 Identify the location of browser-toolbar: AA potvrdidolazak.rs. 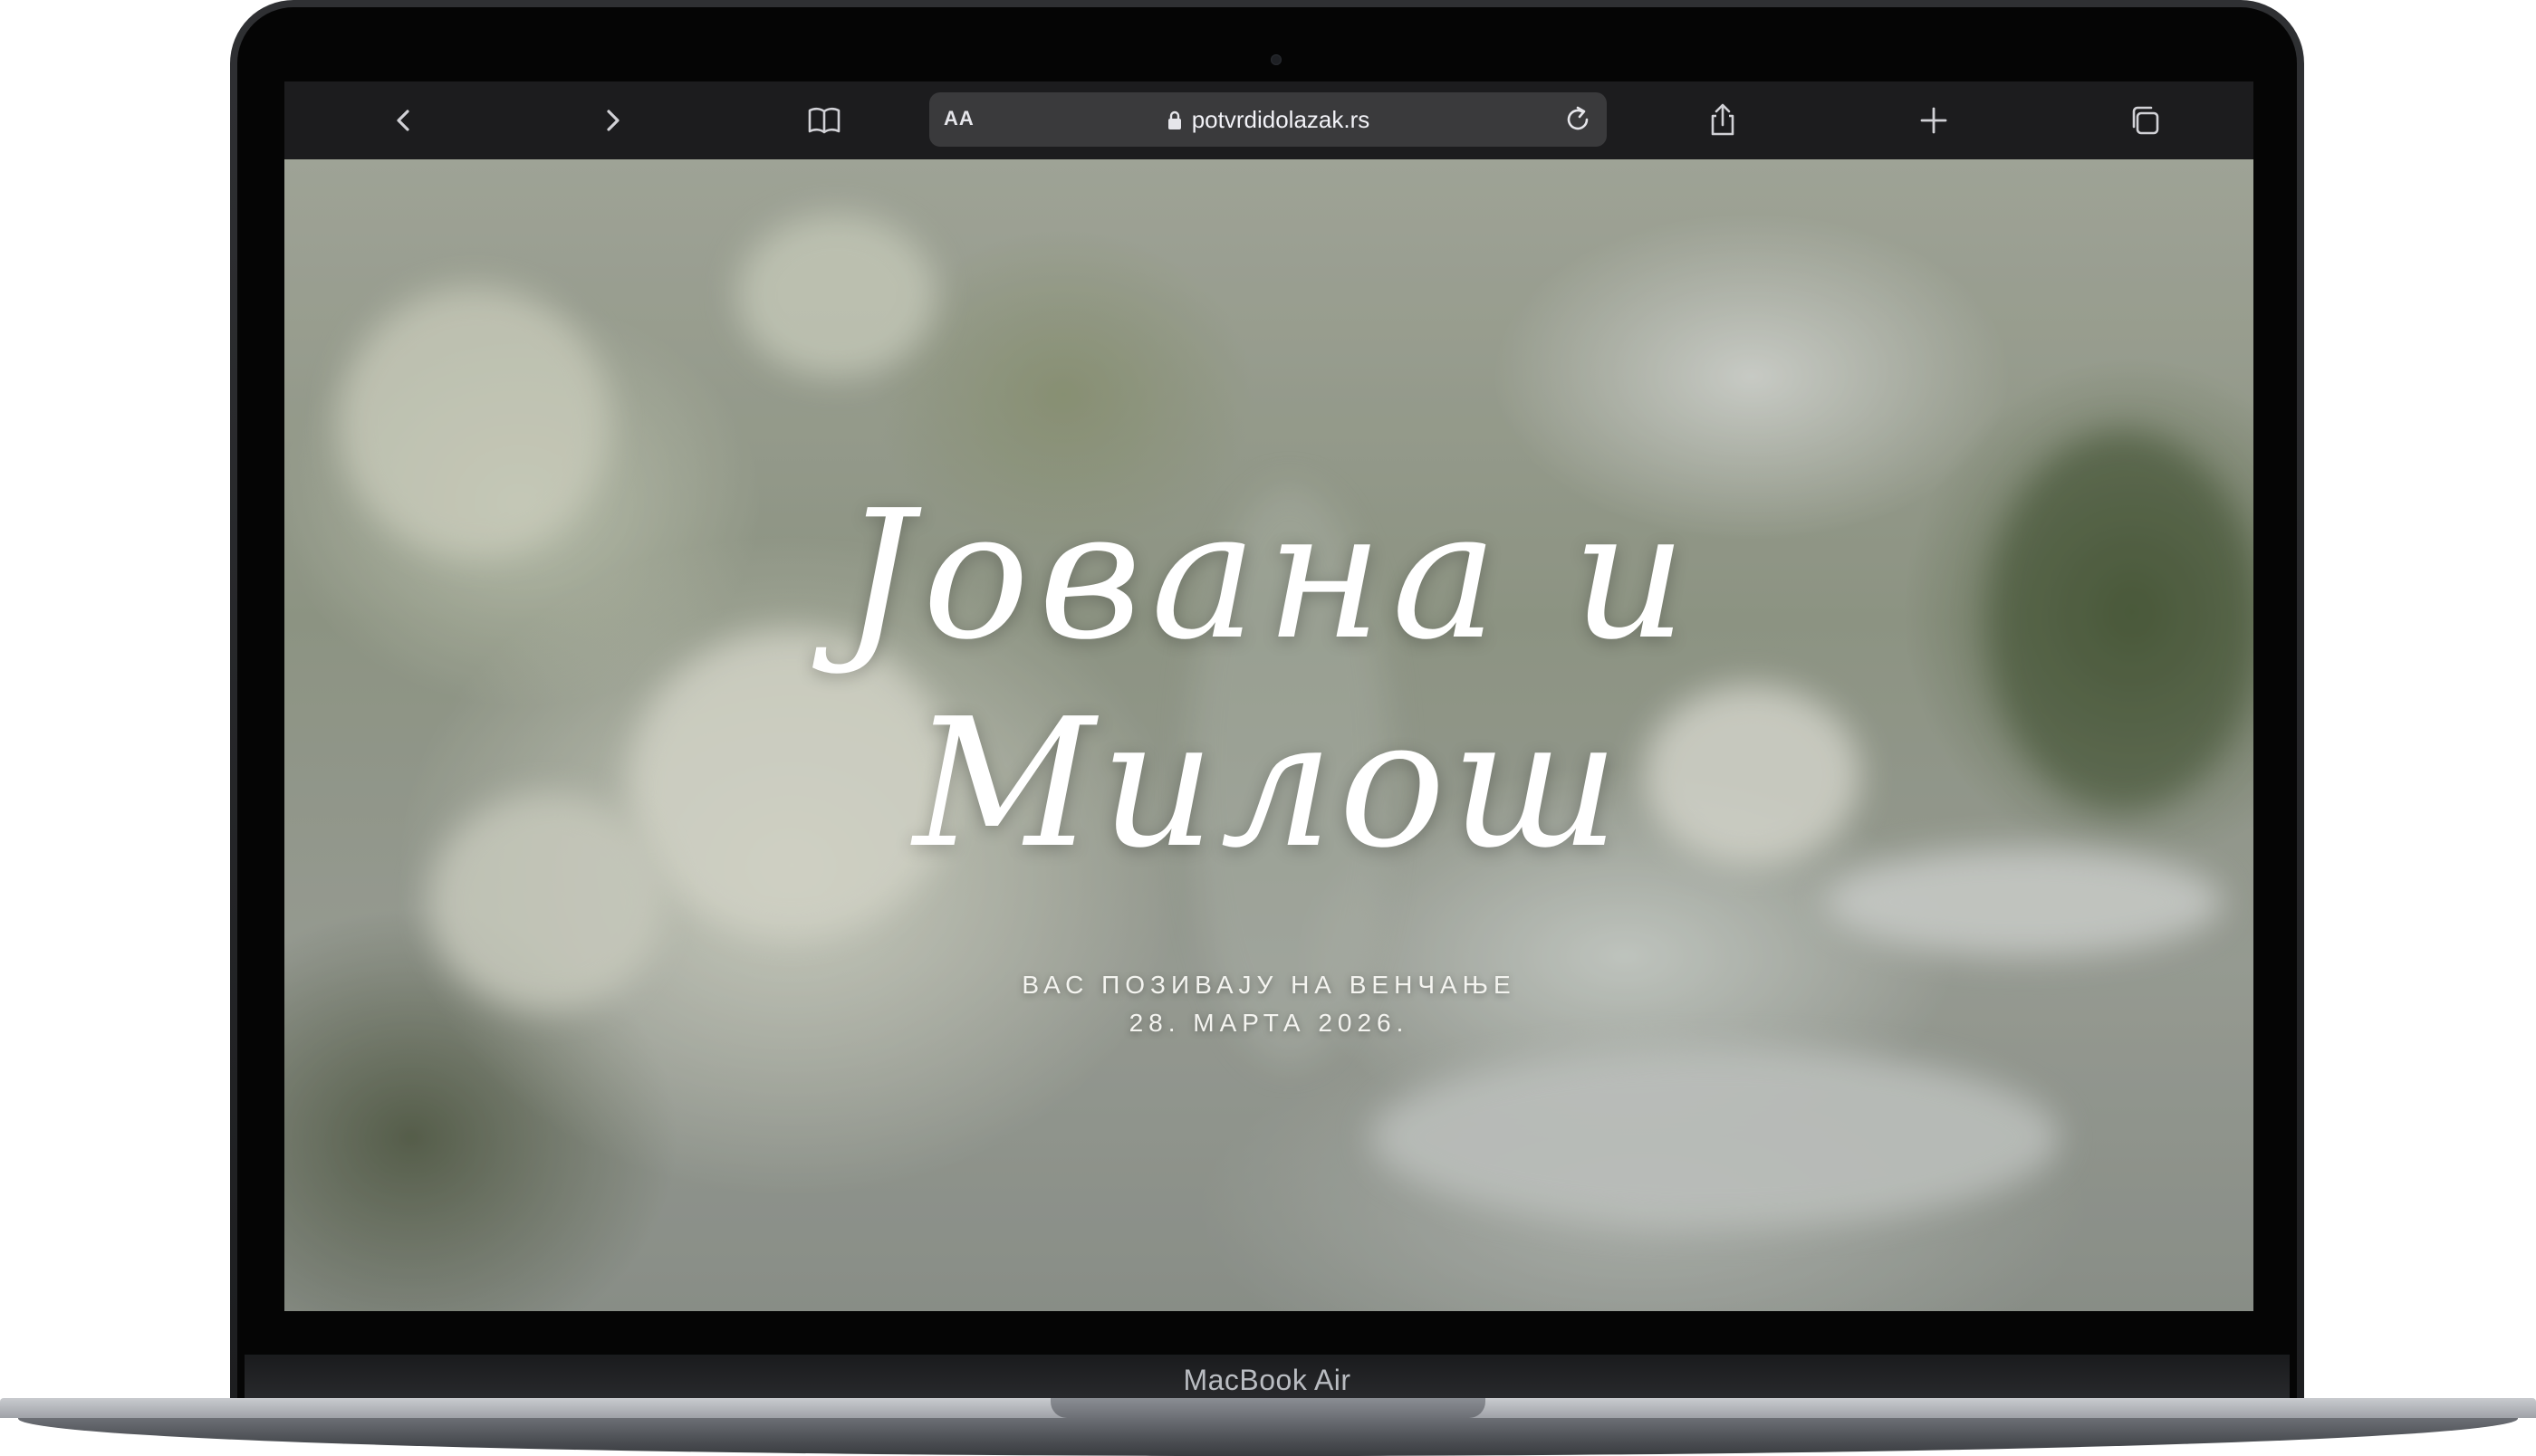
(1268, 120).